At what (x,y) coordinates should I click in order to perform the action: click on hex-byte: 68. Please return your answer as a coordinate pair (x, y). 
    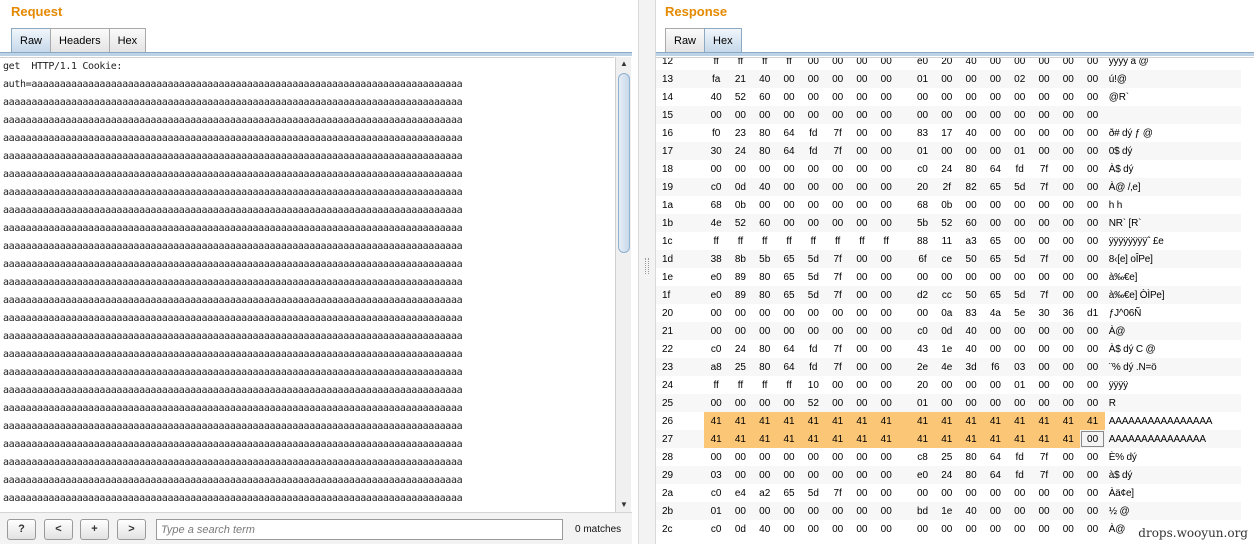
    Looking at the image, I should click on (716, 205).